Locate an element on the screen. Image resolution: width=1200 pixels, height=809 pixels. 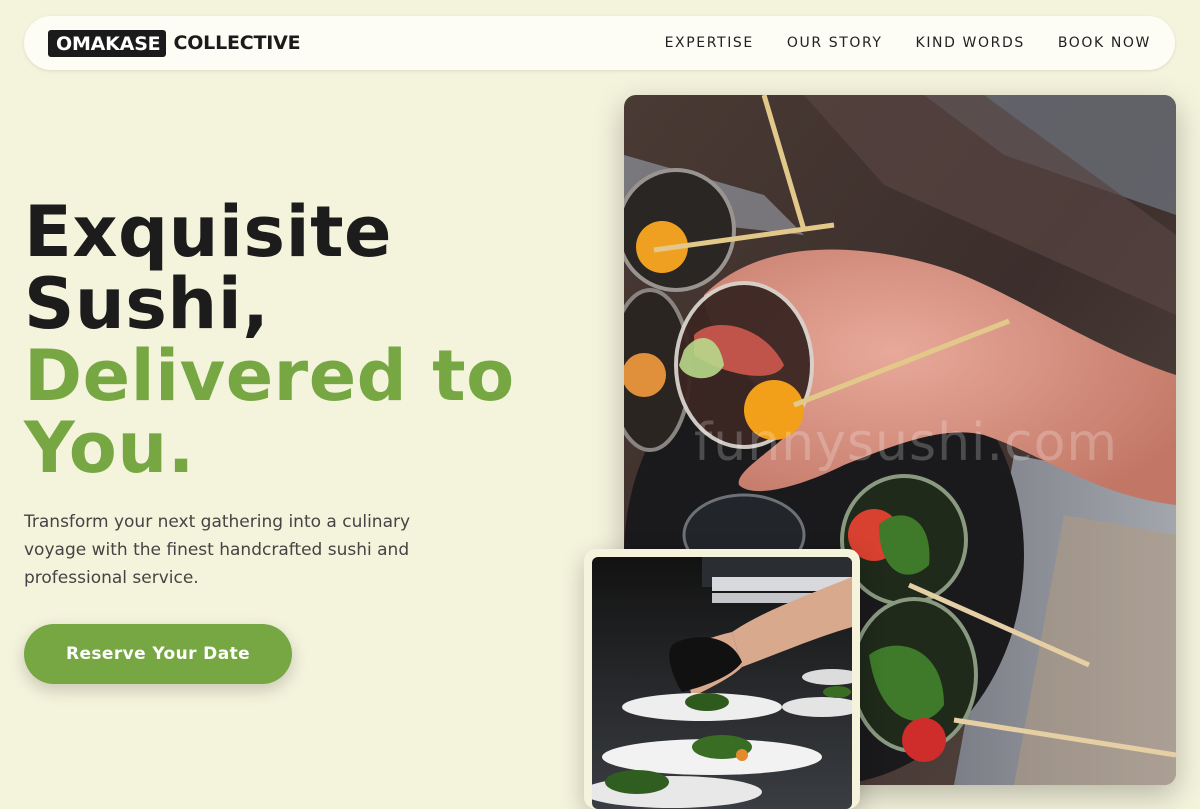
chef-plating-photo is located at coordinates (722, 683).